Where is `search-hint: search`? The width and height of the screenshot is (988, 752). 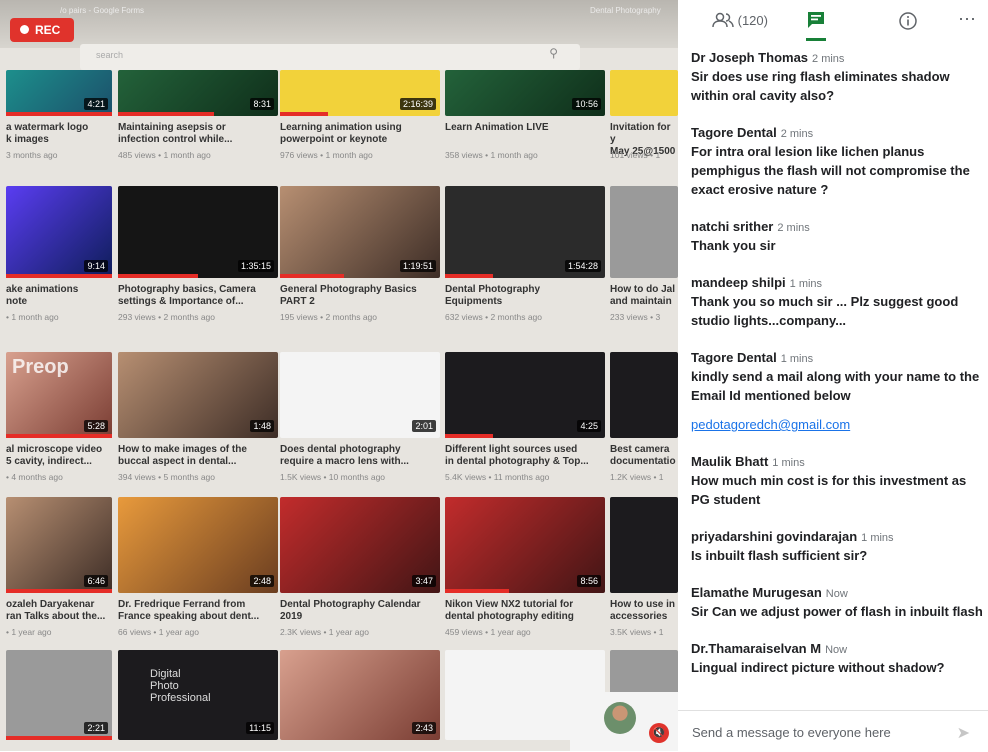 search-hint: search is located at coordinates (110, 55).